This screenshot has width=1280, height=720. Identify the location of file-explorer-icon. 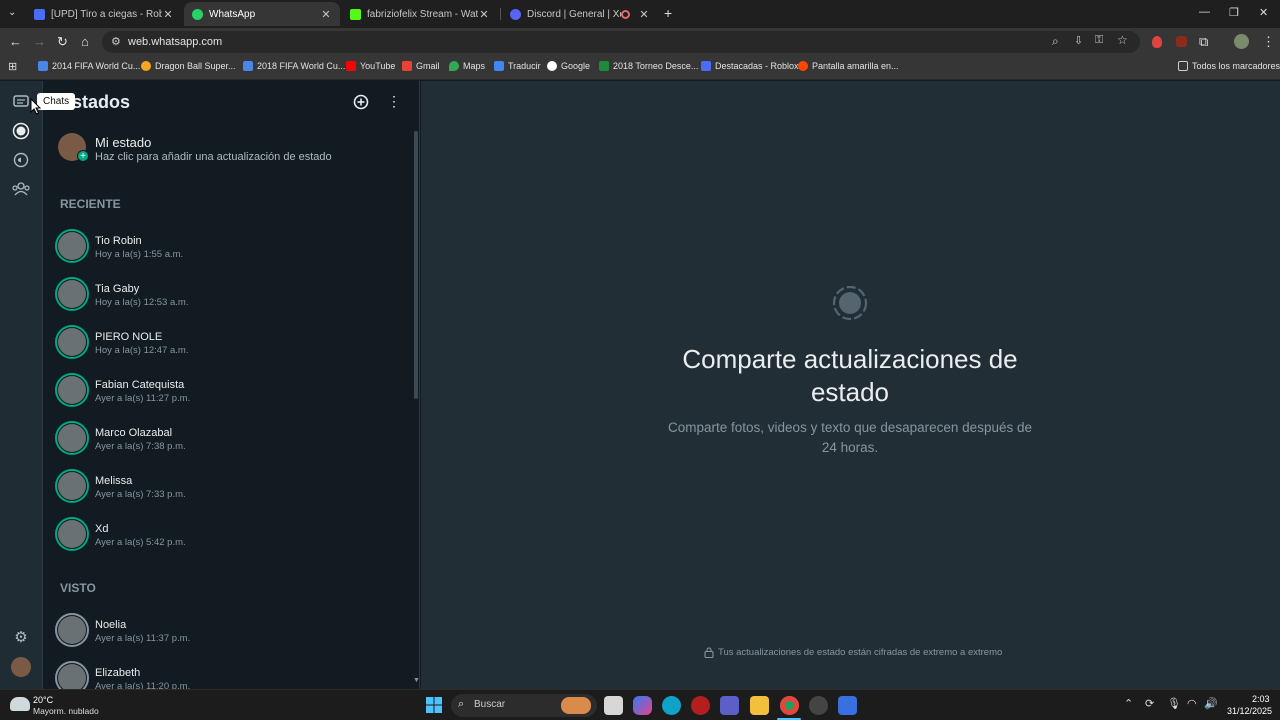
(759, 705).